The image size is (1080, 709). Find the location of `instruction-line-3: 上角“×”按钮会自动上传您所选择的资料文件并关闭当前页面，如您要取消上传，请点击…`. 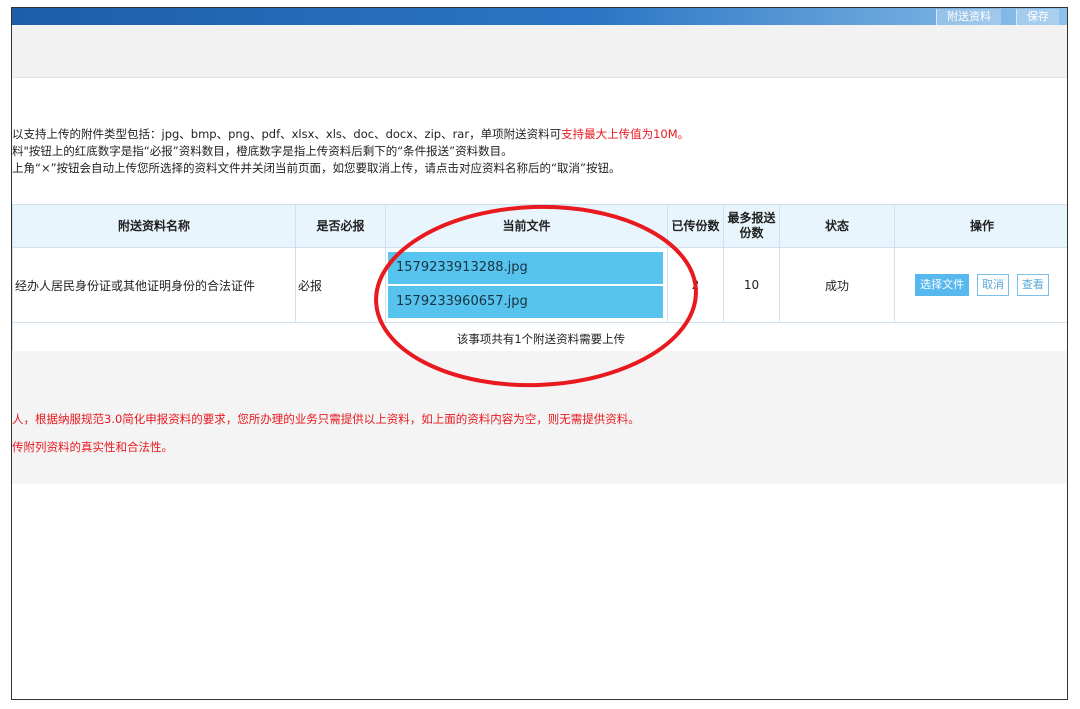

instruction-line-3: 上角“×”按钮会自动上传您所选择的资料文件并关闭当前页面，如您要取消上传，请点击… is located at coordinates (316, 168).